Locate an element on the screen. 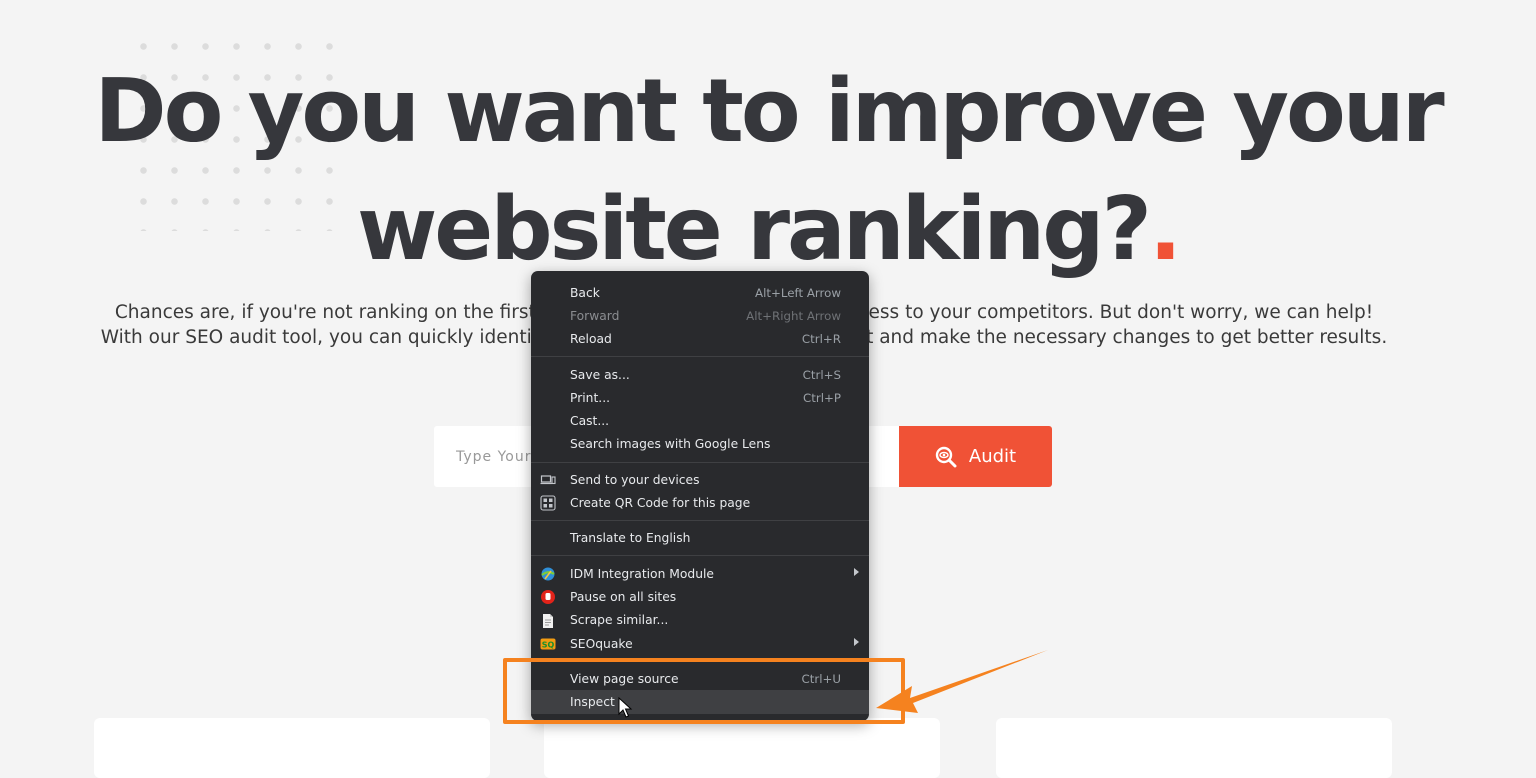  menu-item-create-qr-code: Create QR Code for this page is located at coordinates (700, 502).